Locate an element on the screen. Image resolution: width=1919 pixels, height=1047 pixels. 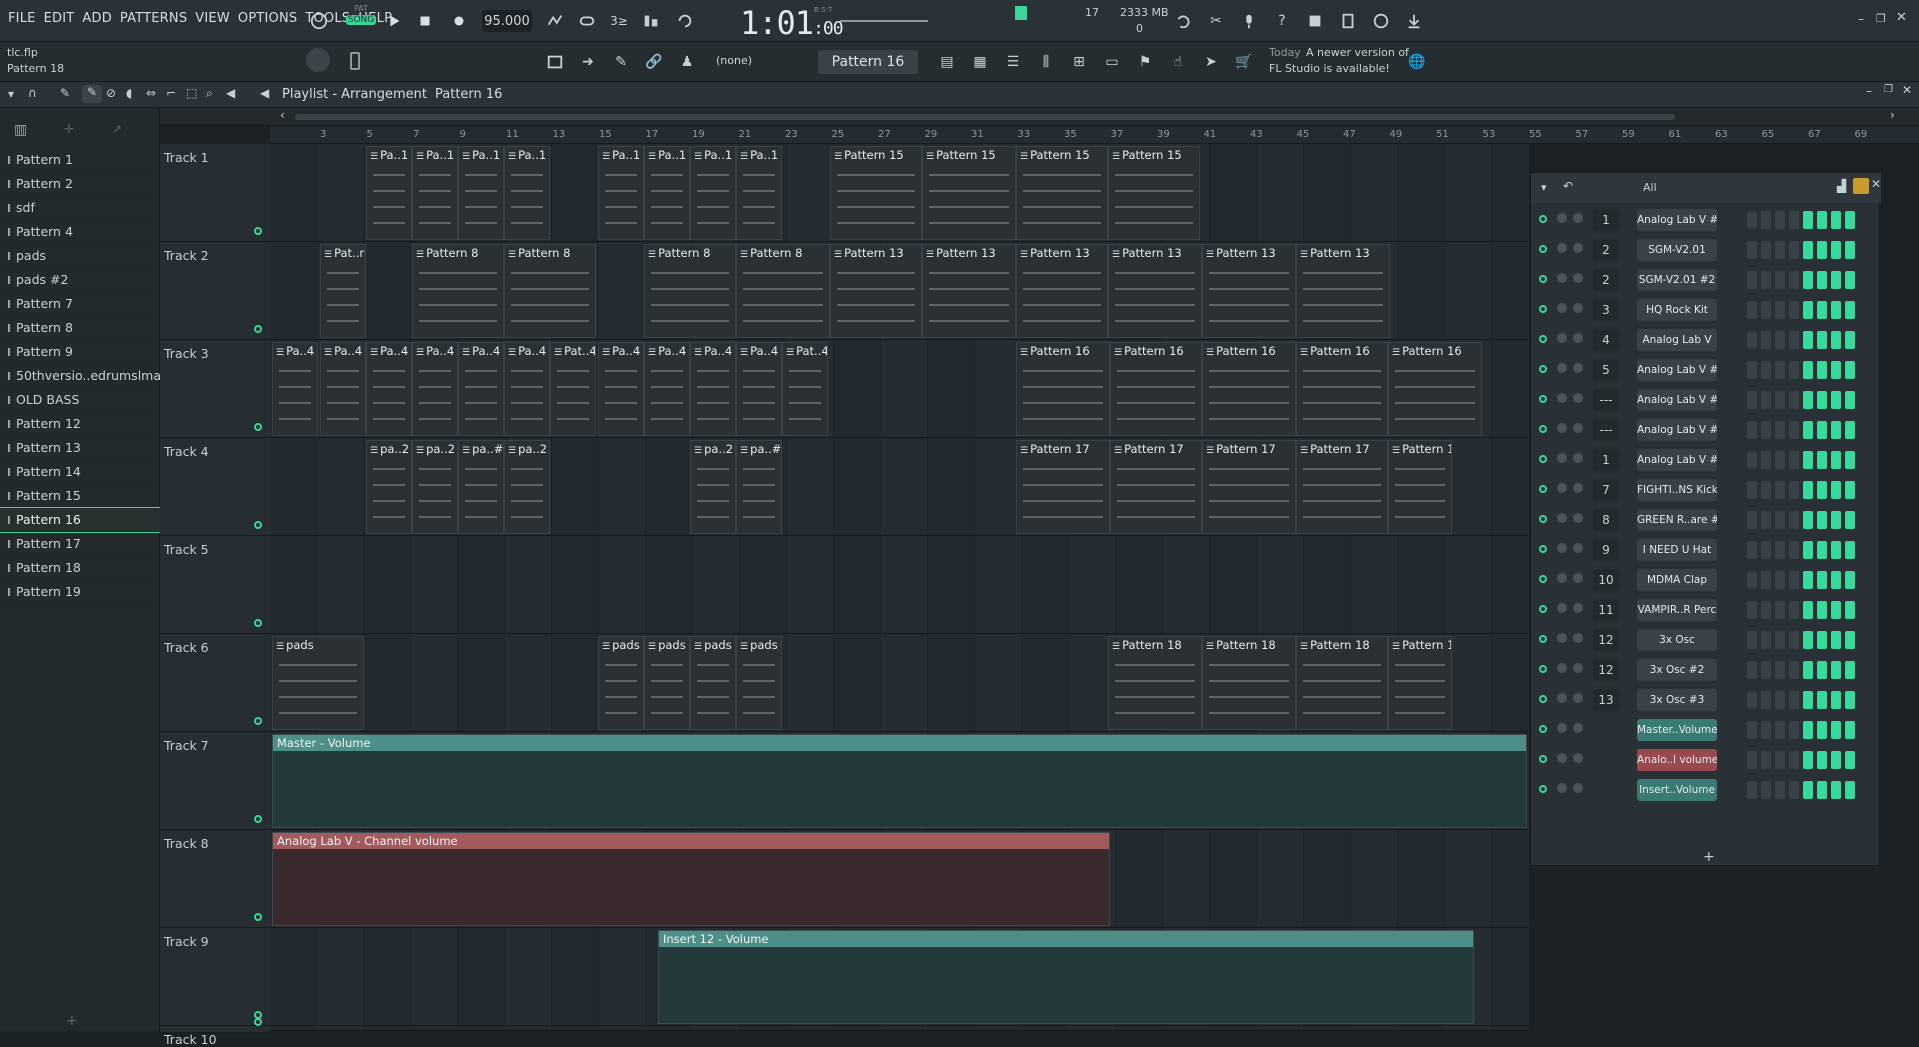
picker-item: Pattern 2 is located at coordinates (80, 184).